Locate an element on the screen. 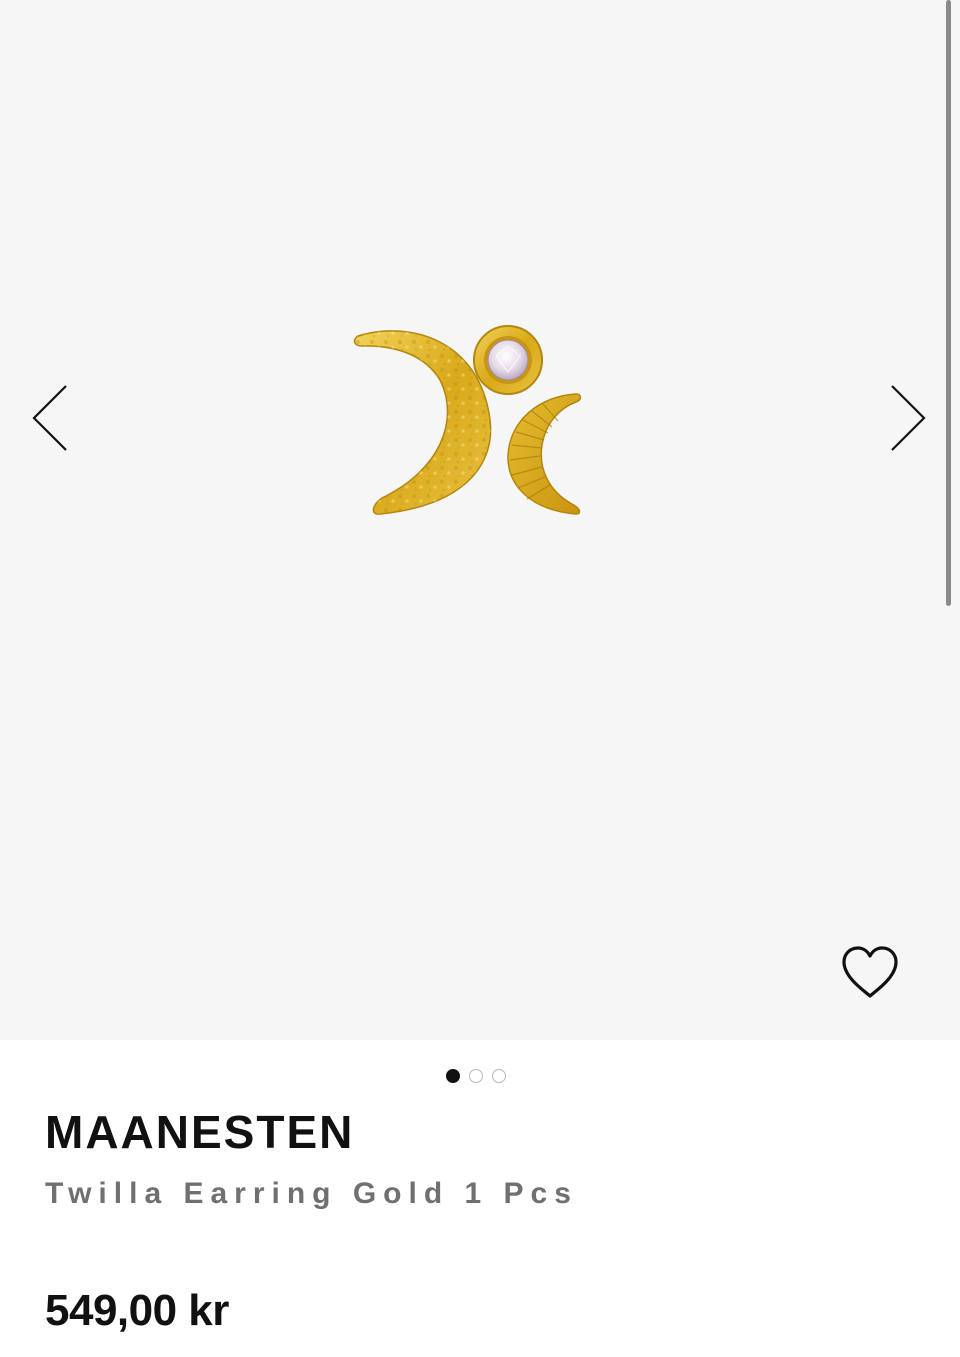 The width and height of the screenshot is (960, 1357). scrollbar is located at coordinates (949, 305).